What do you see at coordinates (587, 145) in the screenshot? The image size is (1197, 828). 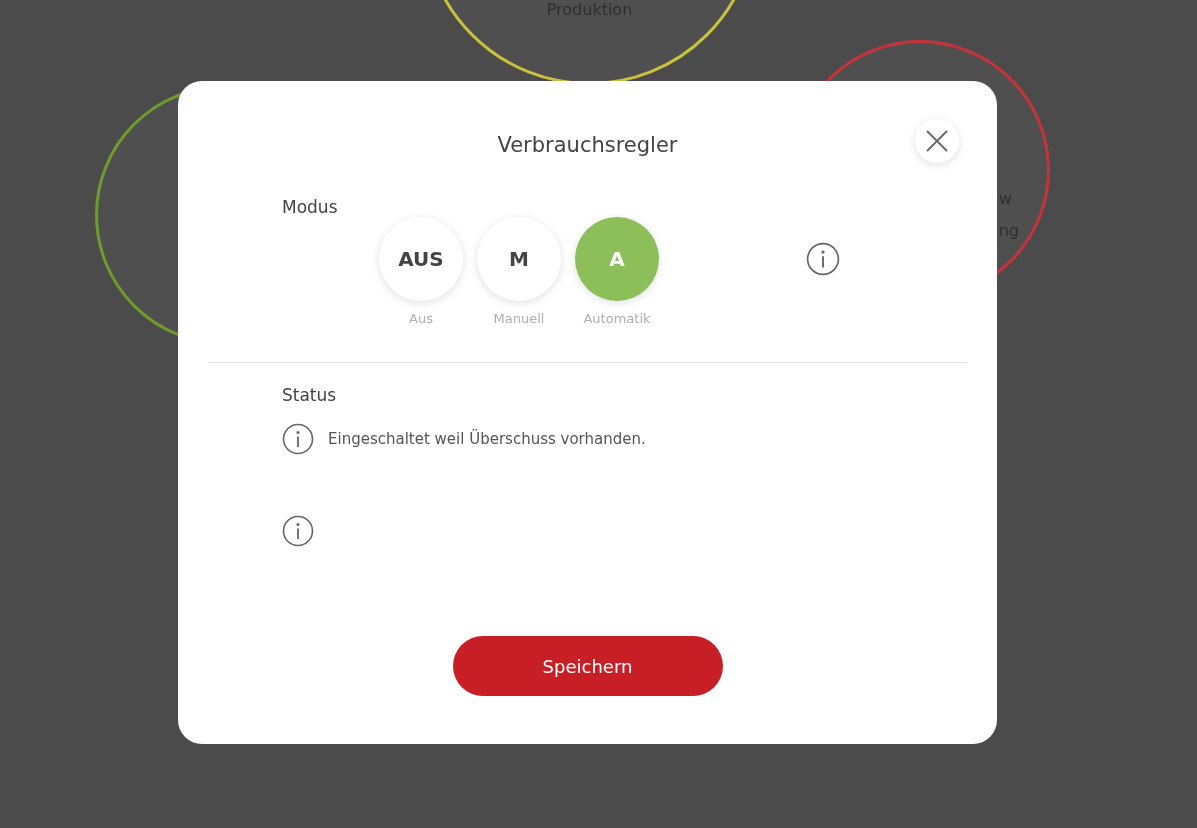 I see `dialog-title: Verbrauchsregler` at bounding box center [587, 145].